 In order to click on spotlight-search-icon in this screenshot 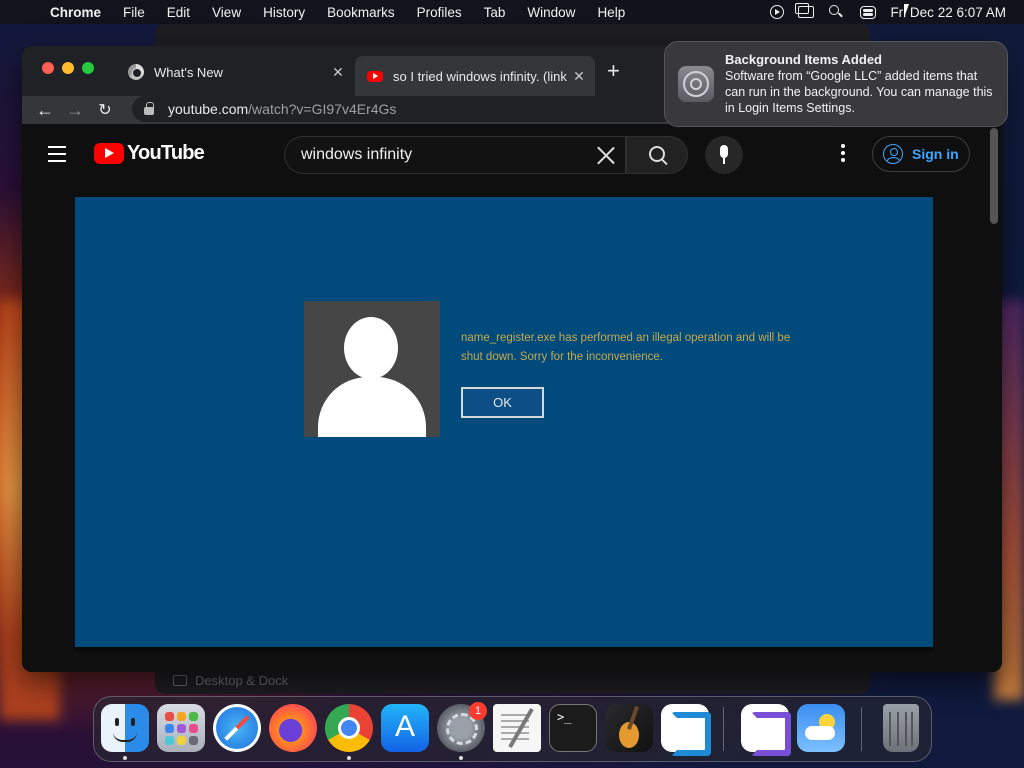, I will do `click(837, 12)`.